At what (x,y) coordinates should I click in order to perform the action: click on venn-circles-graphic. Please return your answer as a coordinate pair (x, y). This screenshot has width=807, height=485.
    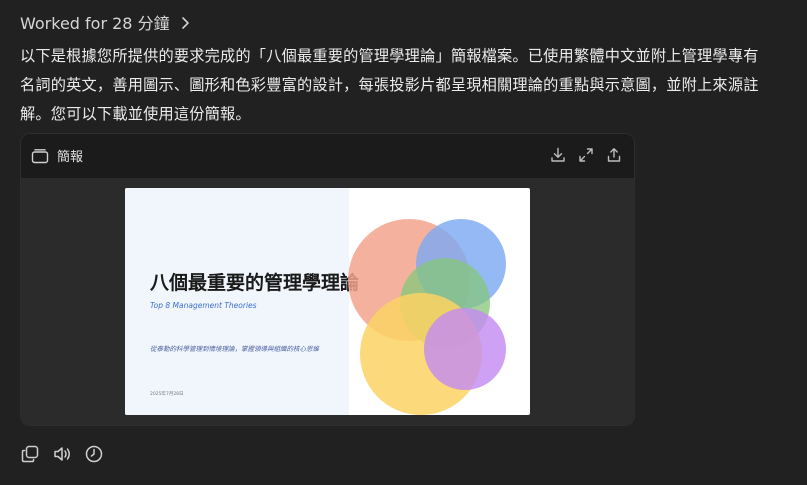
    Looking at the image, I should click on (427, 317).